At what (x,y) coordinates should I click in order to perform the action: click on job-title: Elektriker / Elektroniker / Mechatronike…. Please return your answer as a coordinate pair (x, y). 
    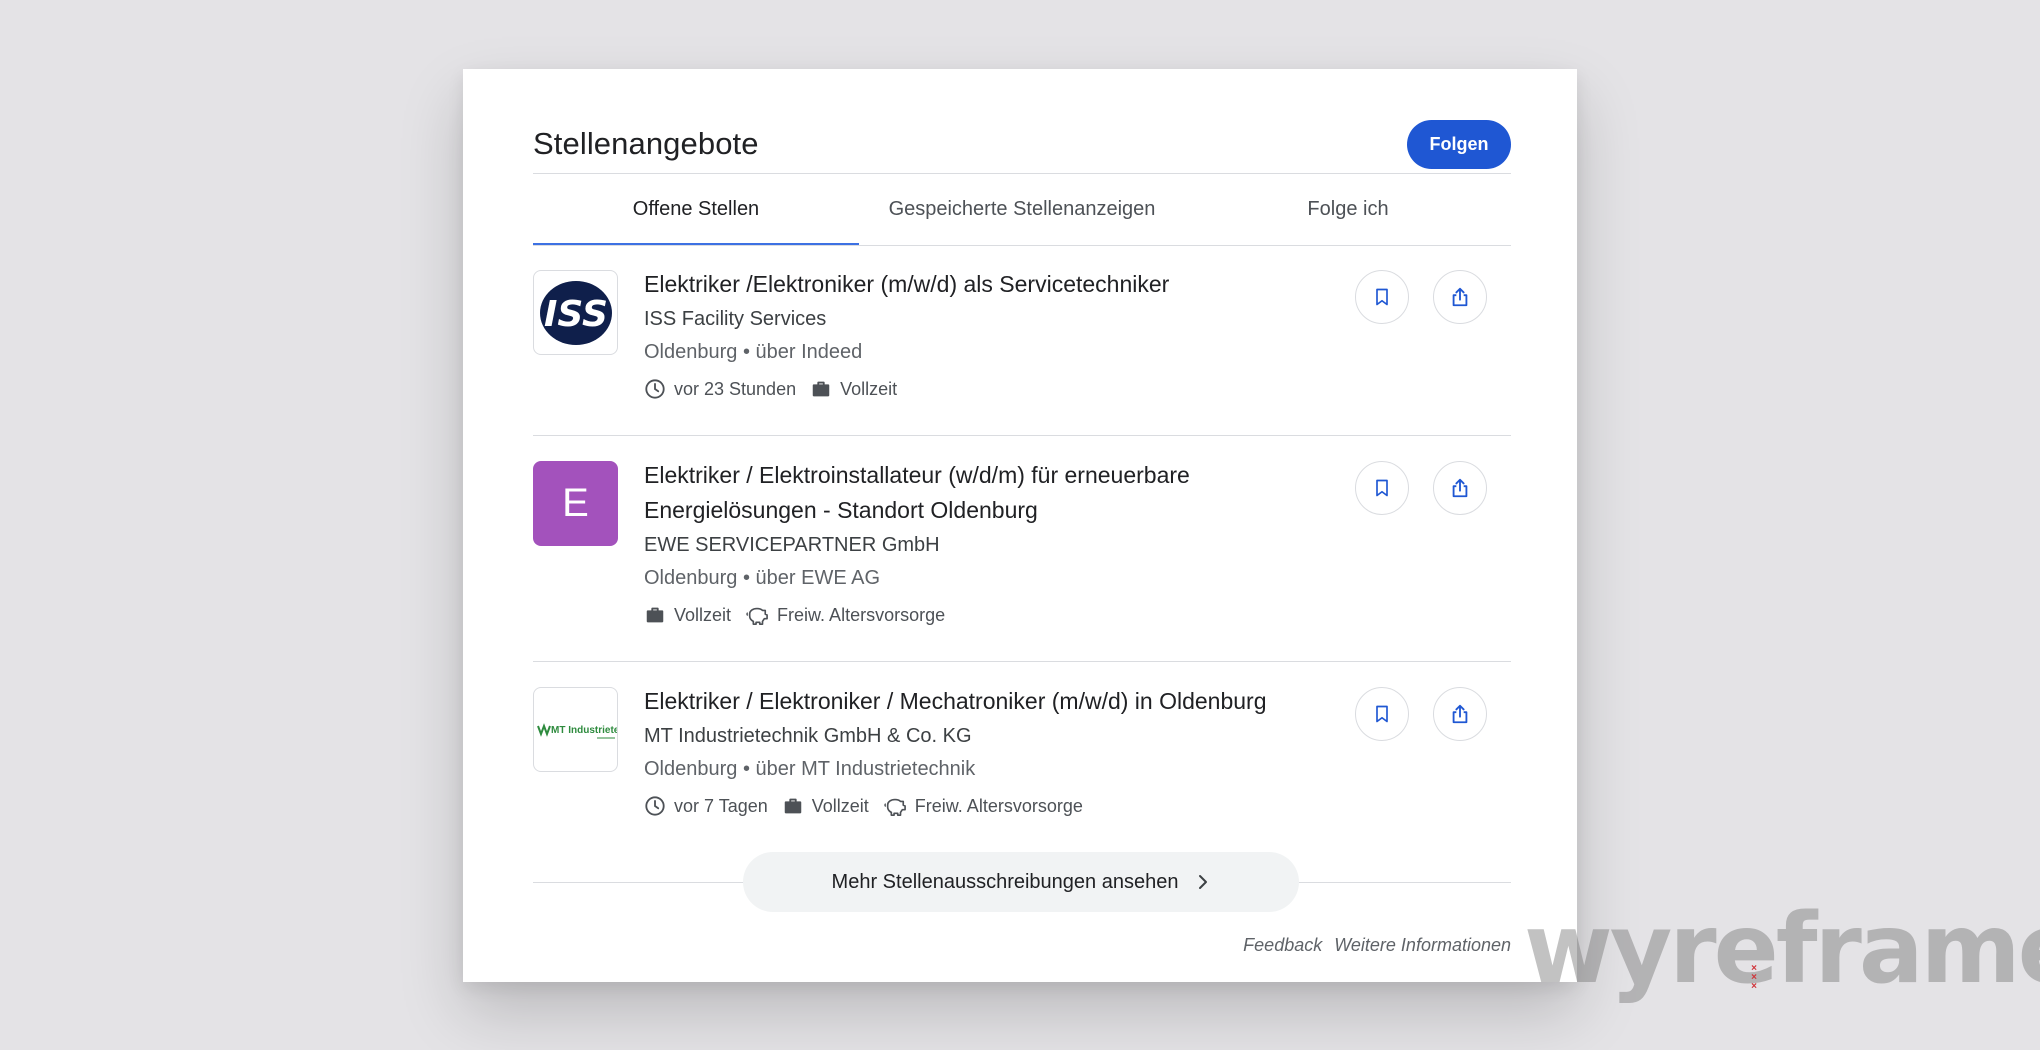
    Looking at the image, I should click on (984, 701).